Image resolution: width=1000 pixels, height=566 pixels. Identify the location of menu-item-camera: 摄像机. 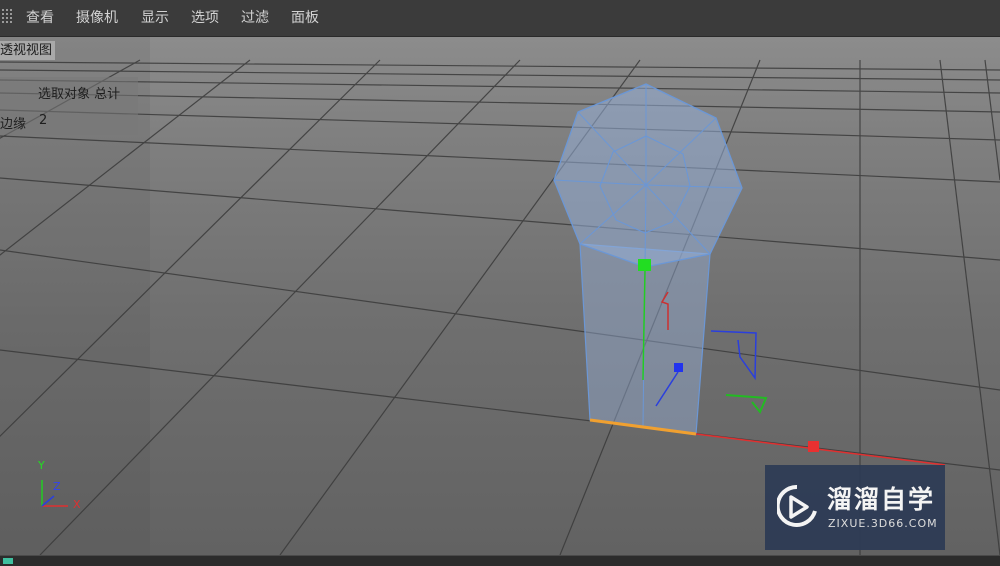
(97, 18).